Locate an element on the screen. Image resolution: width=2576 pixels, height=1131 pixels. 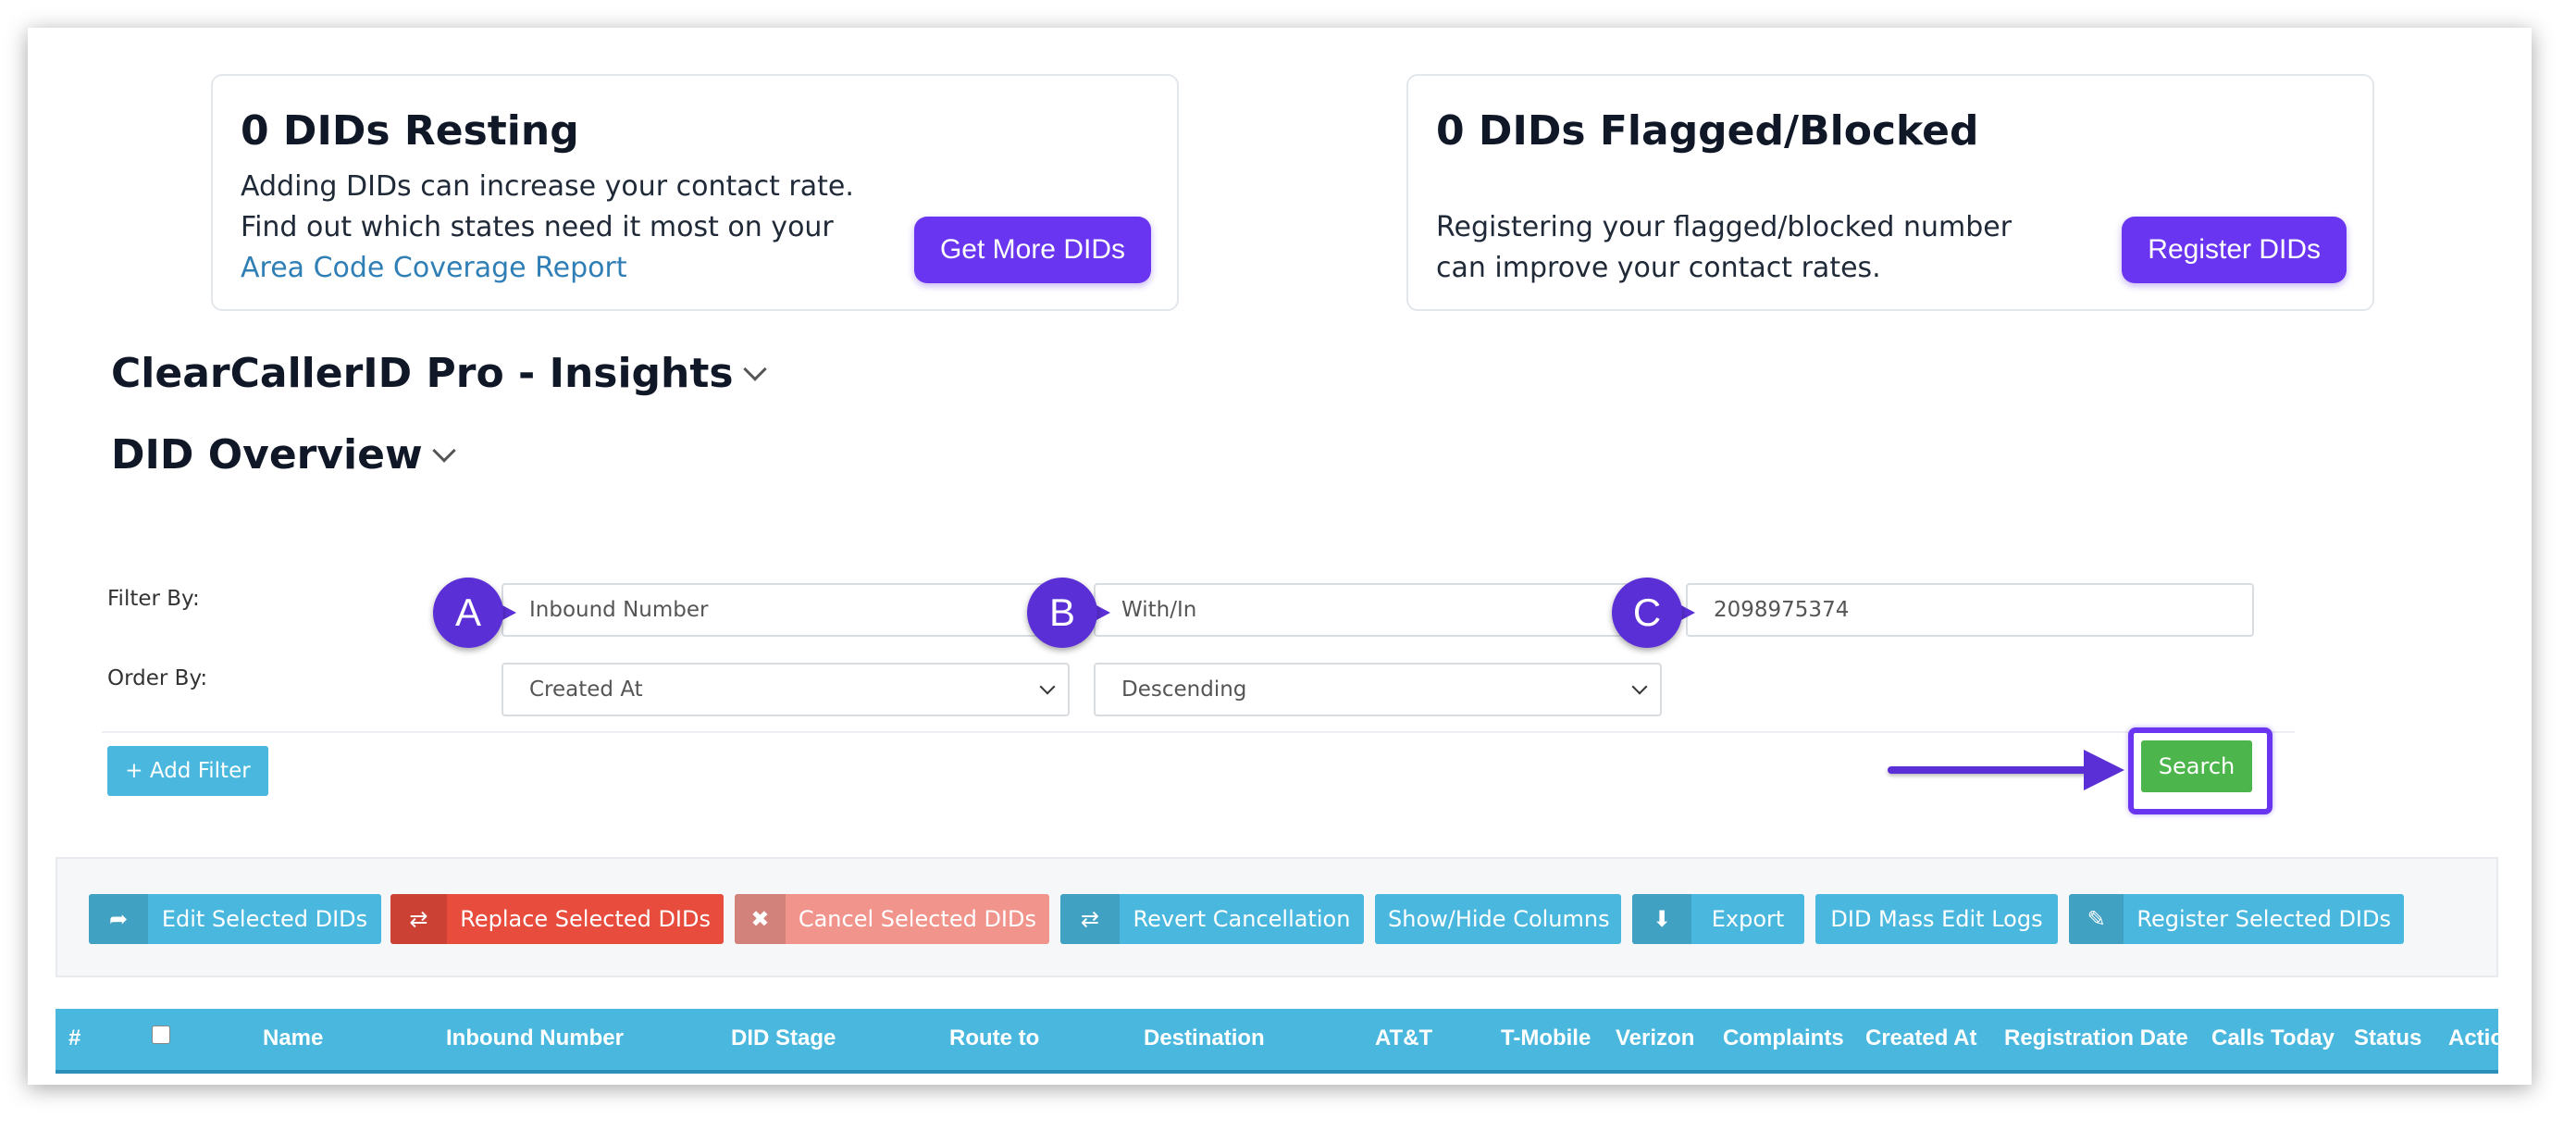
cancel-selected-dids-button: ✖ Cancel Selected DIDs is located at coordinates (892, 919).